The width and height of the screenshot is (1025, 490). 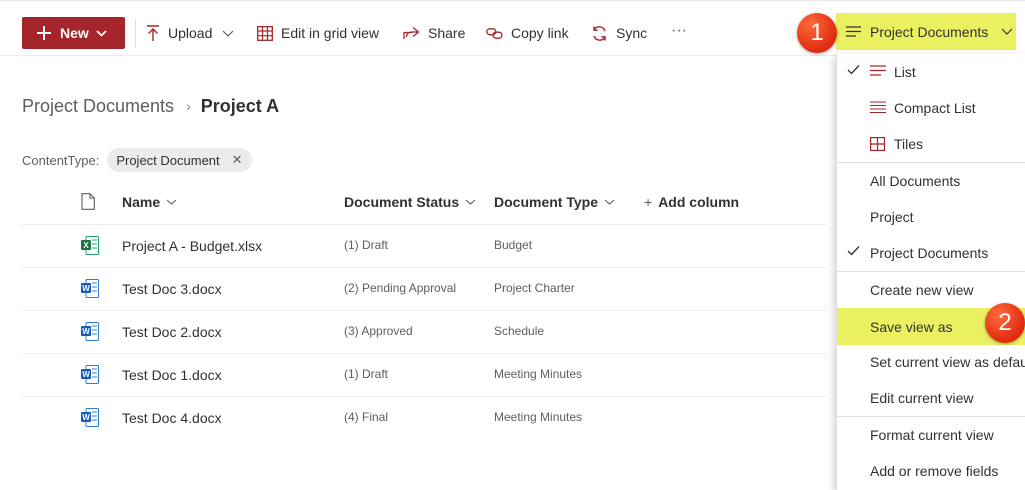 I want to click on menu-item-label: Create new view, so click(x=922, y=290).